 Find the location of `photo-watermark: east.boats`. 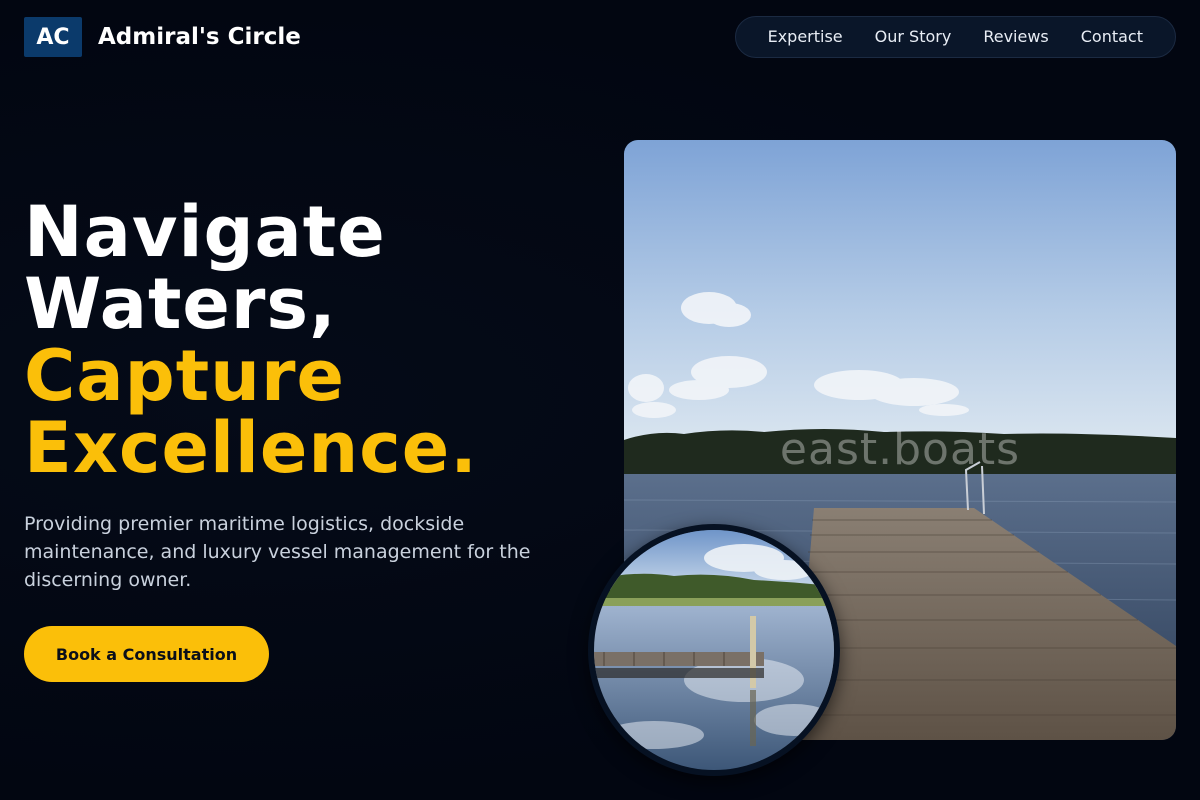

photo-watermark: east.boats is located at coordinates (900, 449).